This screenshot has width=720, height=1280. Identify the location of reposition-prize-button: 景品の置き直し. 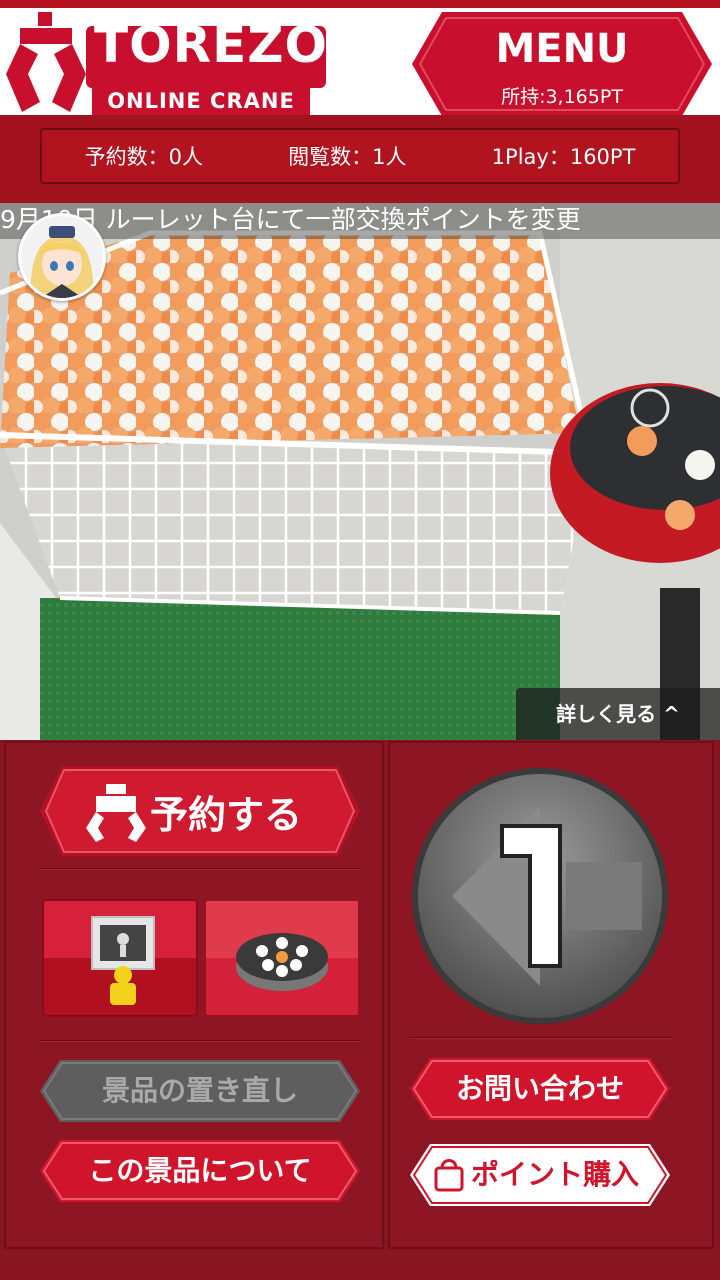
(200, 1091).